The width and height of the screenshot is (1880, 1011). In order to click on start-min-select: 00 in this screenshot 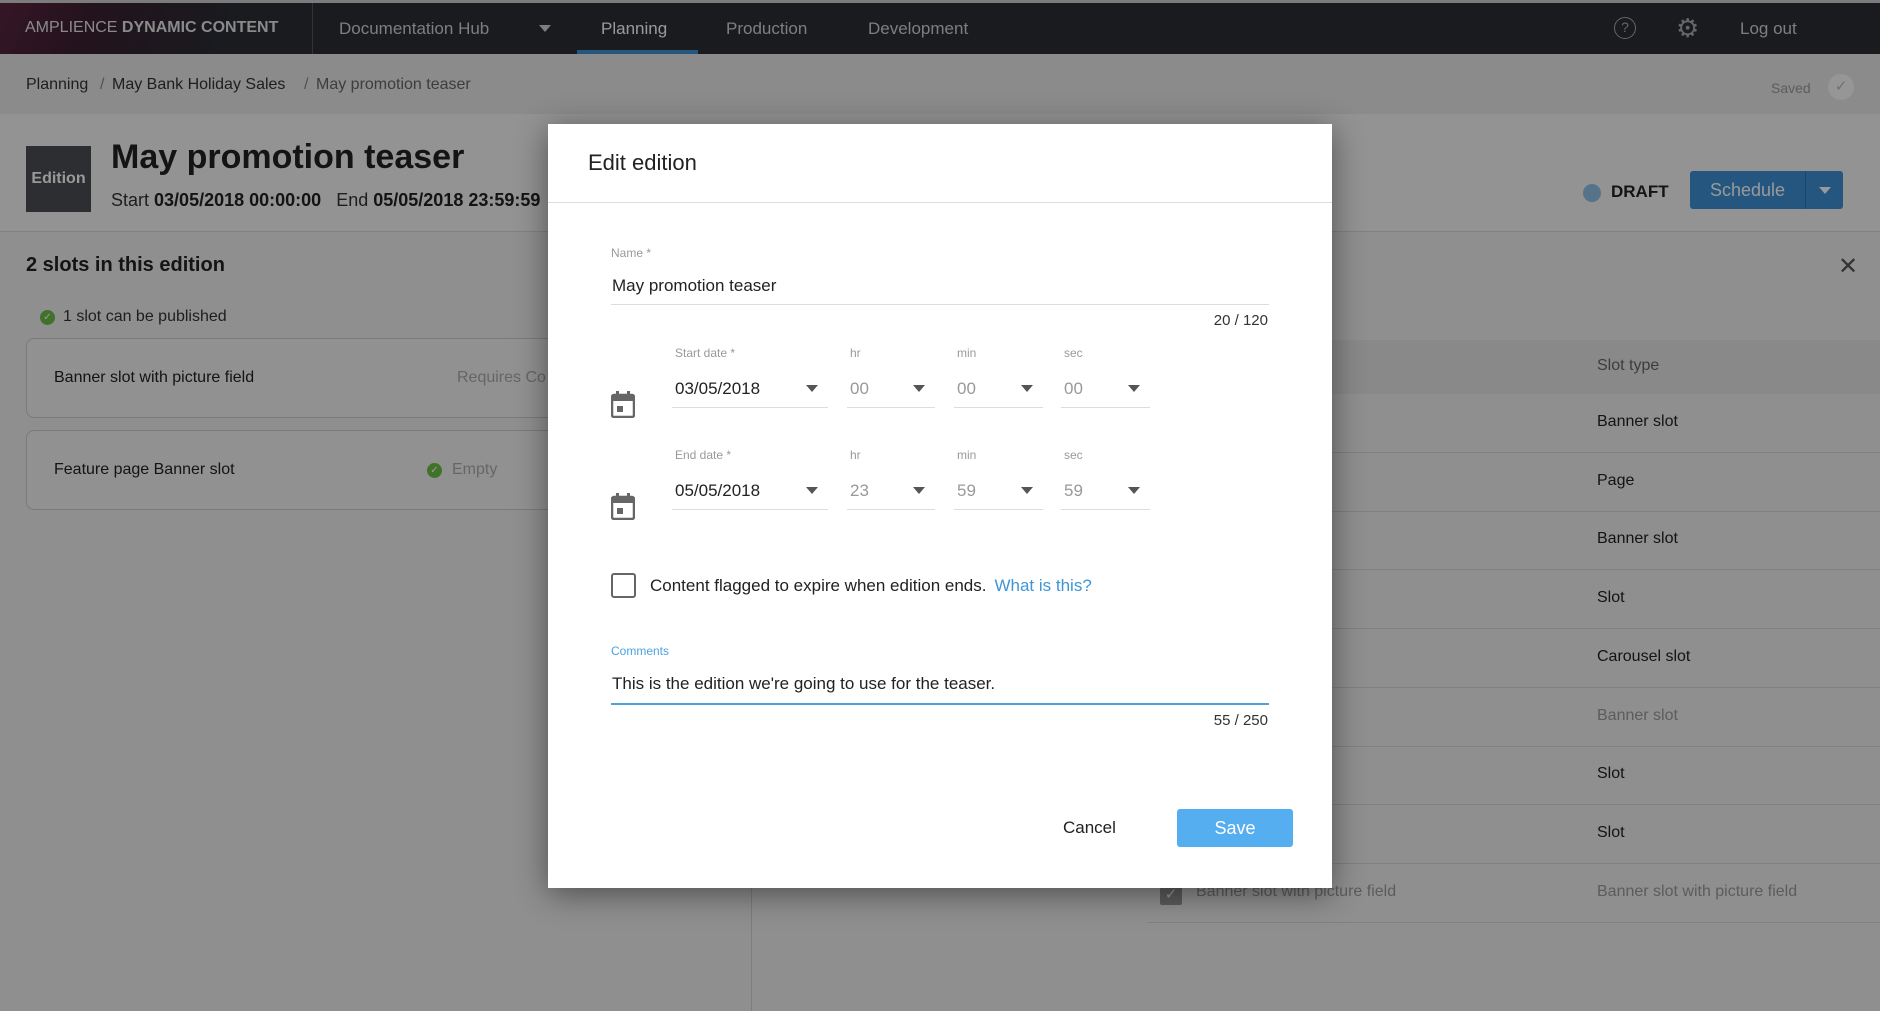, I will do `click(998, 392)`.